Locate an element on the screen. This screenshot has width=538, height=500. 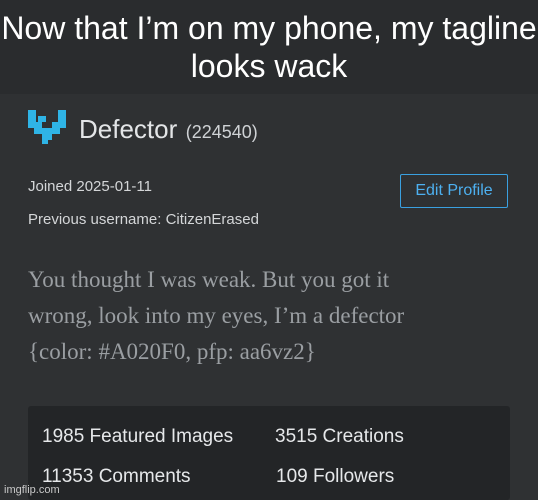
joined-date: Joined 2025-01-11 is located at coordinates (90, 186).